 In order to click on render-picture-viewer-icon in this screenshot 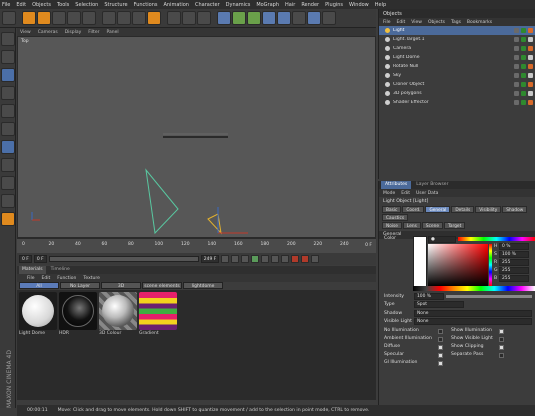, I will do `click(189, 18)`.